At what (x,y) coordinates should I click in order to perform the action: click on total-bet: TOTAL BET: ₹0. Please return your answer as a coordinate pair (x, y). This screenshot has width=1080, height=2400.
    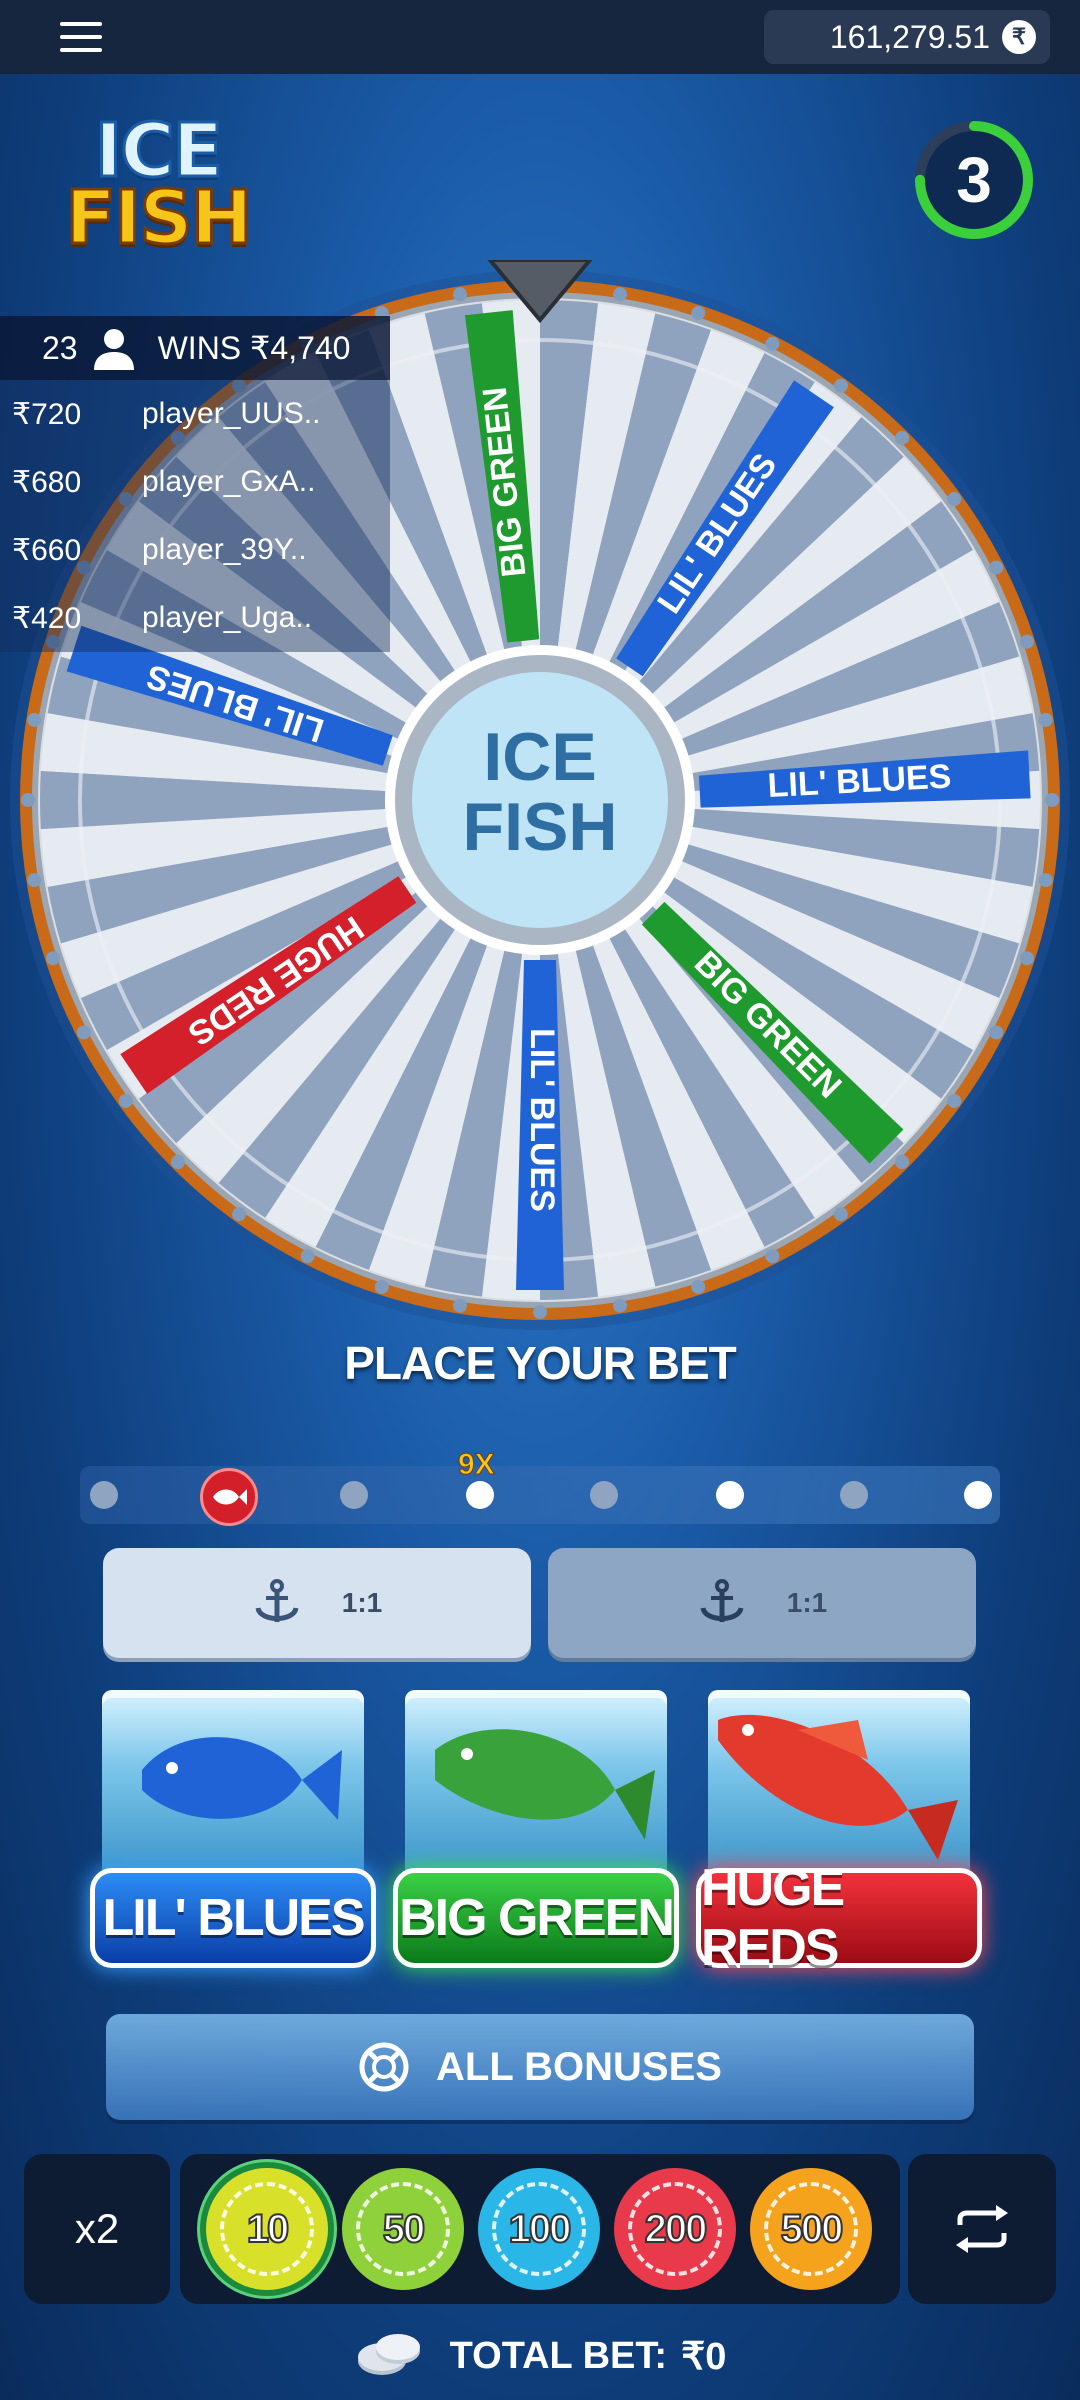
    Looking at the image, I should click on (540, 2356).